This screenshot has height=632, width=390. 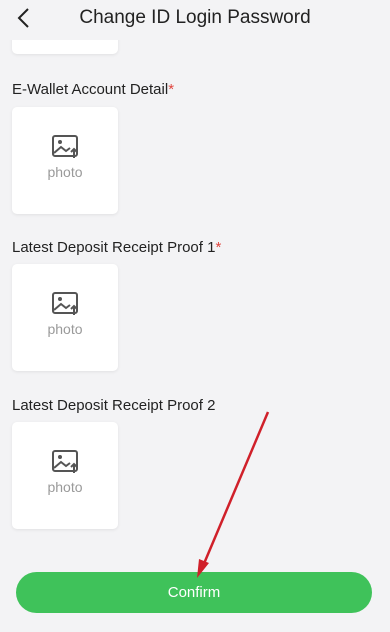 What do you see at coordinates (90, 89) in the screenshot?
I see `field-label-text: E-Wallet Account Detail` at bounding box center [90, 89].